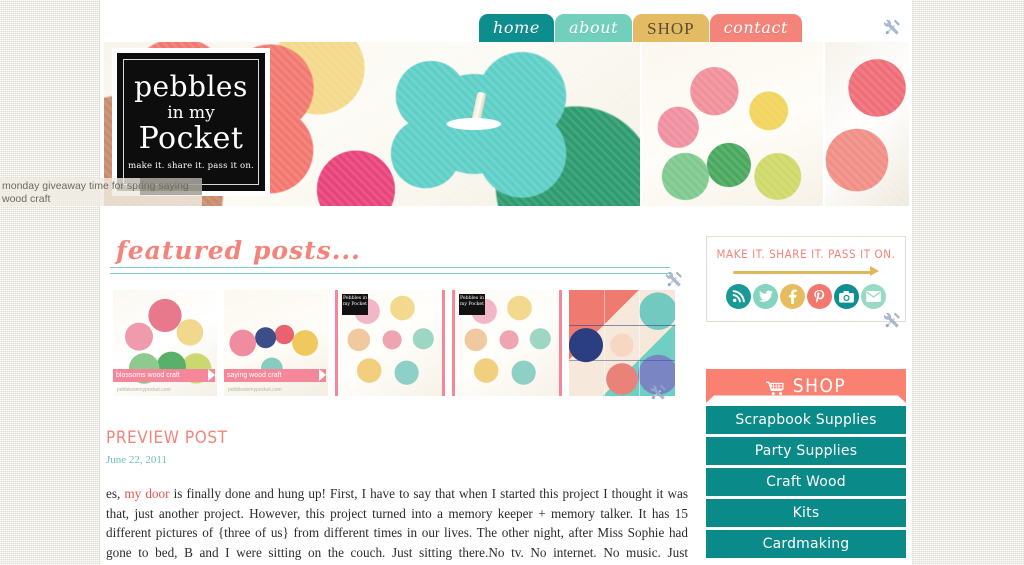 The width and height of the screenshot is (1024, 565). I want to click on shop-menu-label: Scrapbook Supplies, so click(806, 420).